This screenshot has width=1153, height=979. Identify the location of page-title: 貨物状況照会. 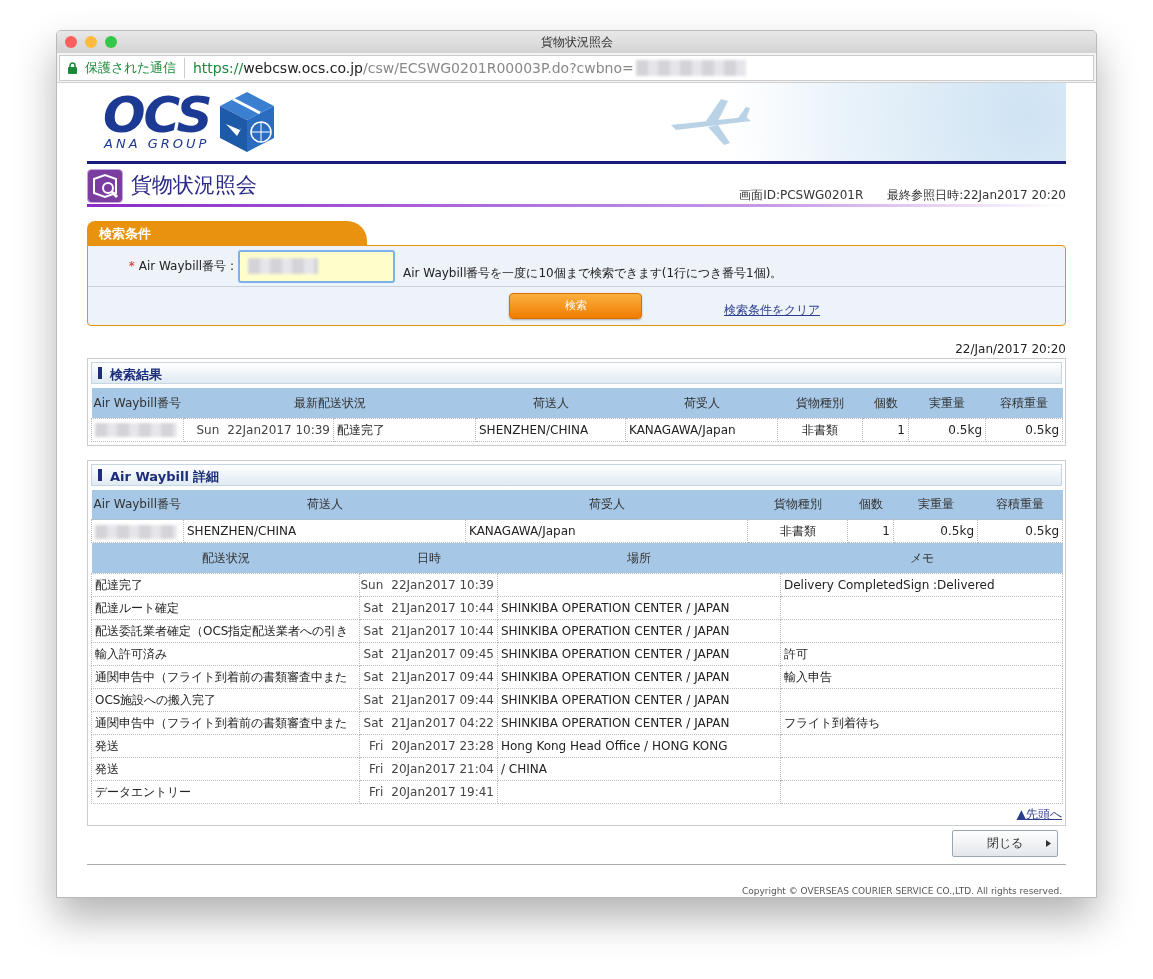
(194, 186).